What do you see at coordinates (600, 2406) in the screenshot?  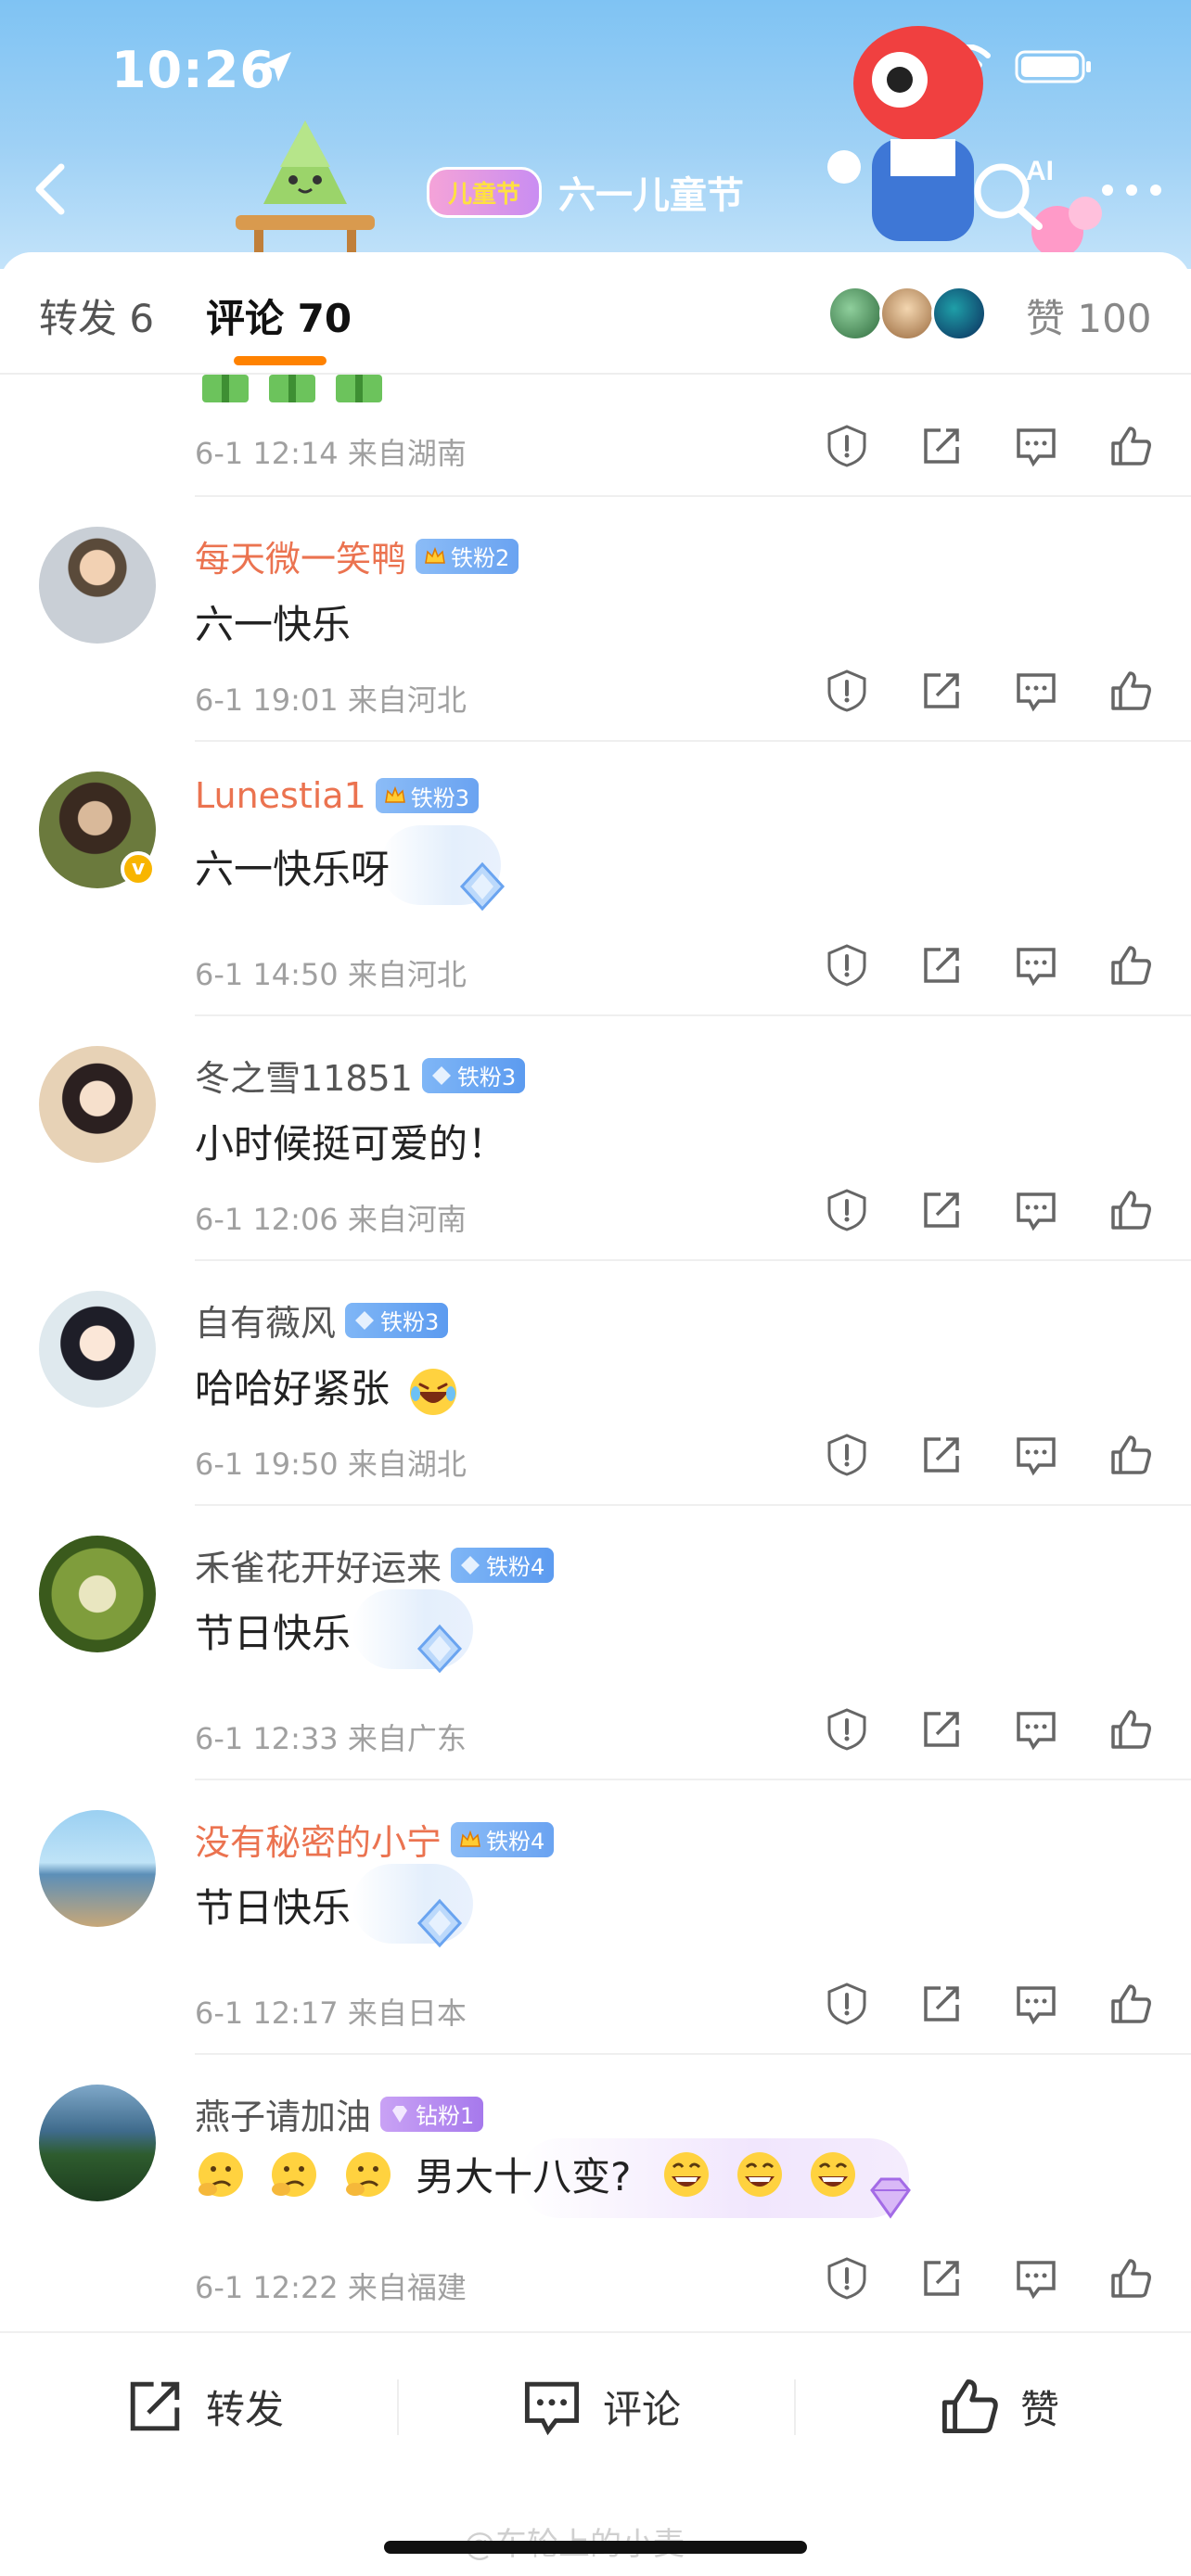 I see `comment-button: 评论` at bounding box center [600, 2406].